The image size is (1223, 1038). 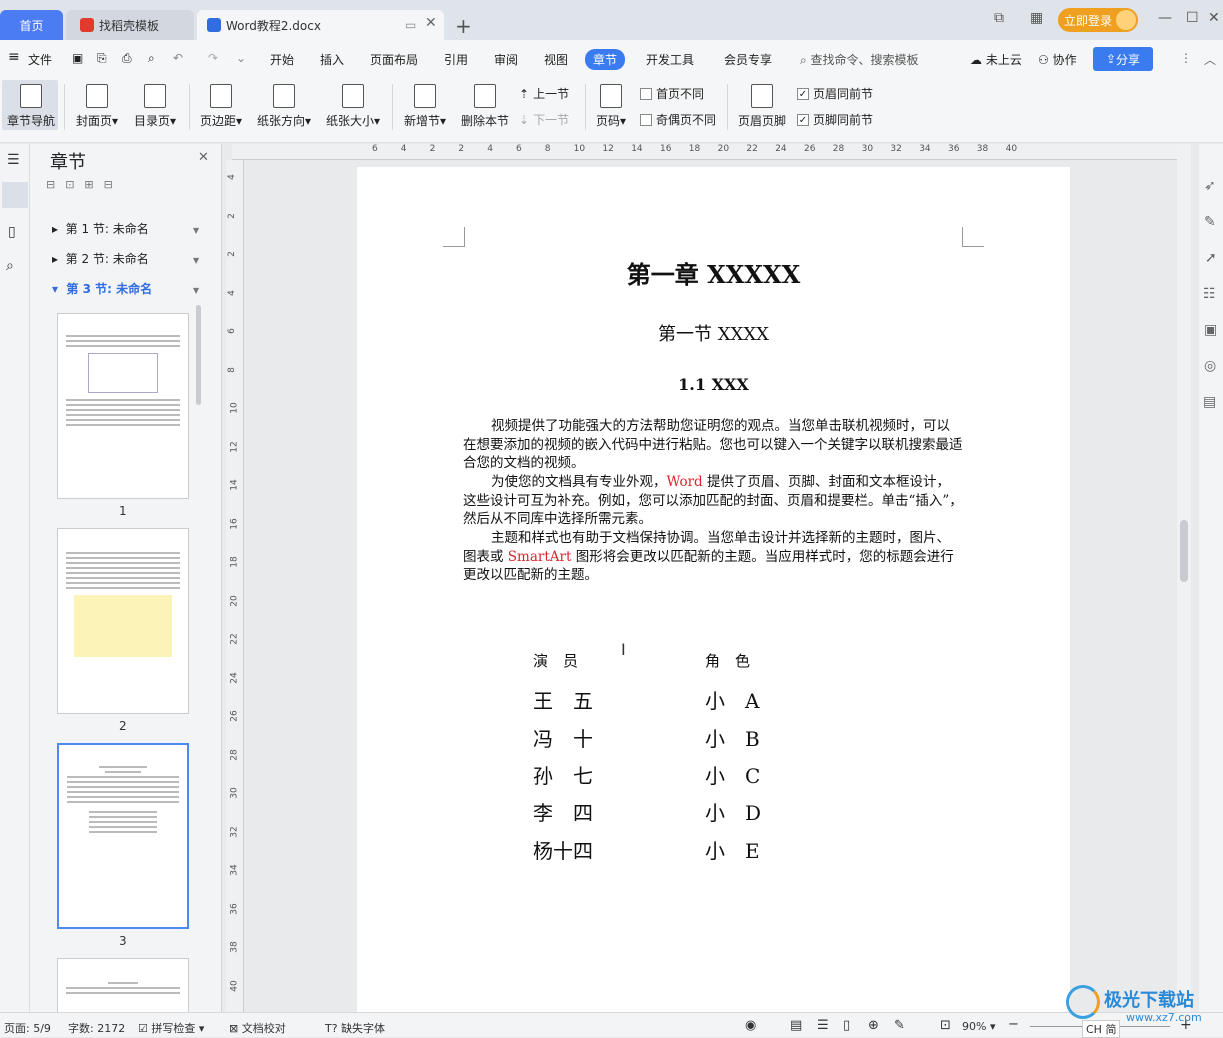 What do you see at coordinates (1101, 1029) in the screenshot?
I see `ime-indicator: CH 简` at bounding box center [1101, 1029].